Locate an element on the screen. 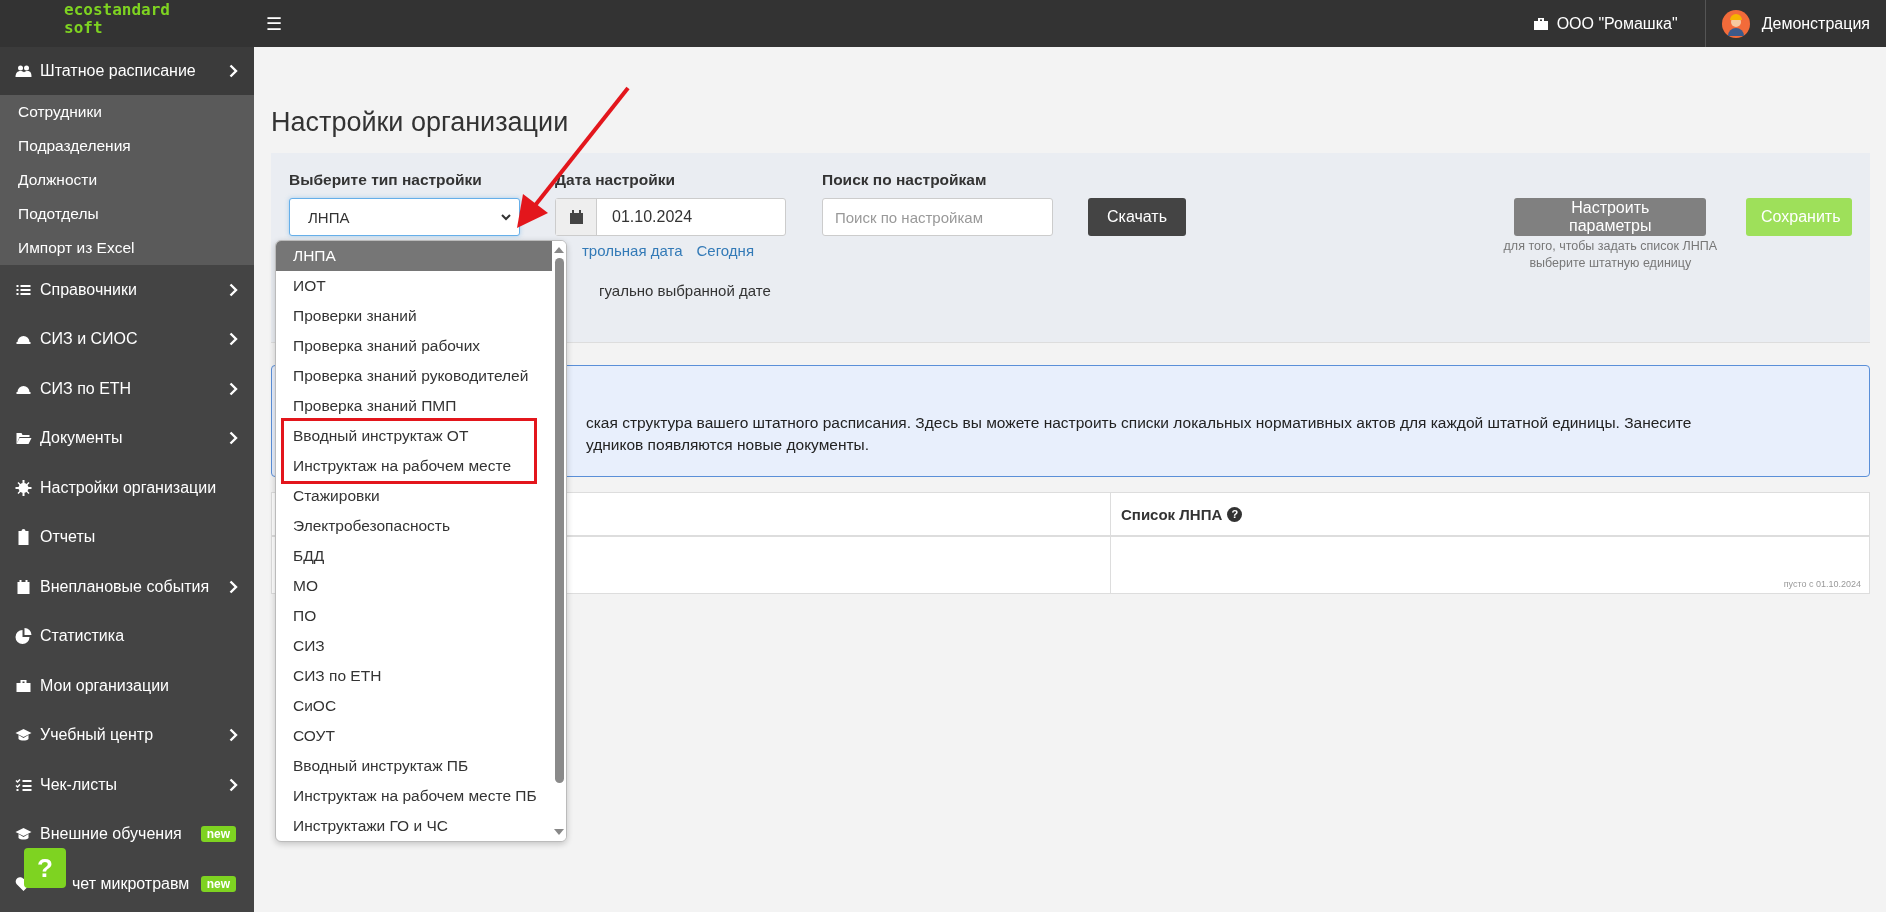 The width and height of the screenshot is (1886, 912). submenu-item: Сотрудники is located at coordinates (127, 112).